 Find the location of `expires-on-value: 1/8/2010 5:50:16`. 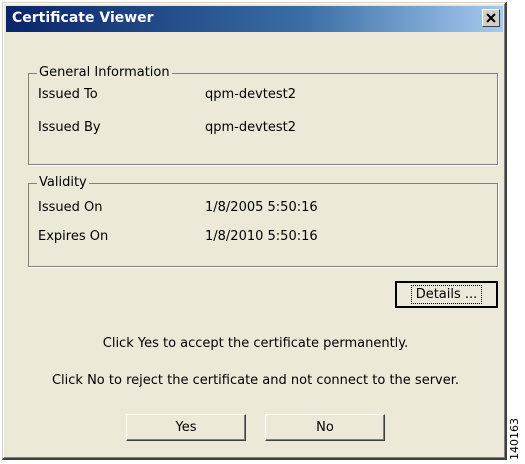

expires-on-value: 1/8/2010 5:50:16 is located at coordinates (261, 236).